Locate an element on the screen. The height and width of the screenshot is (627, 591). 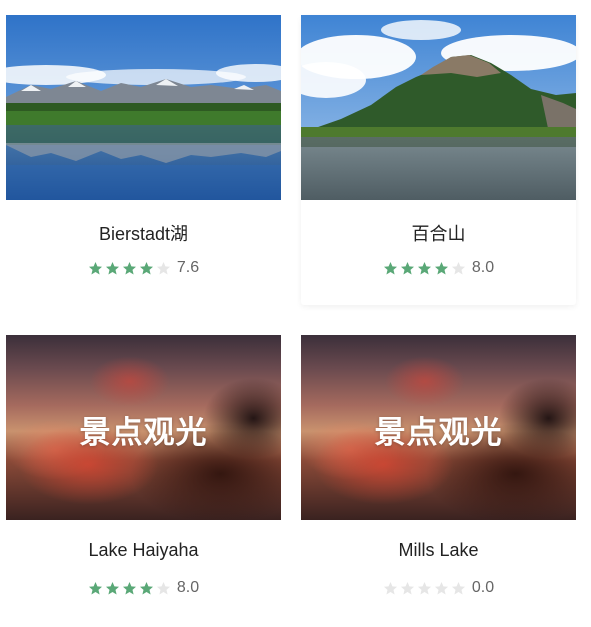
rating-score: 7.6 is located at coordinates (188, 267).